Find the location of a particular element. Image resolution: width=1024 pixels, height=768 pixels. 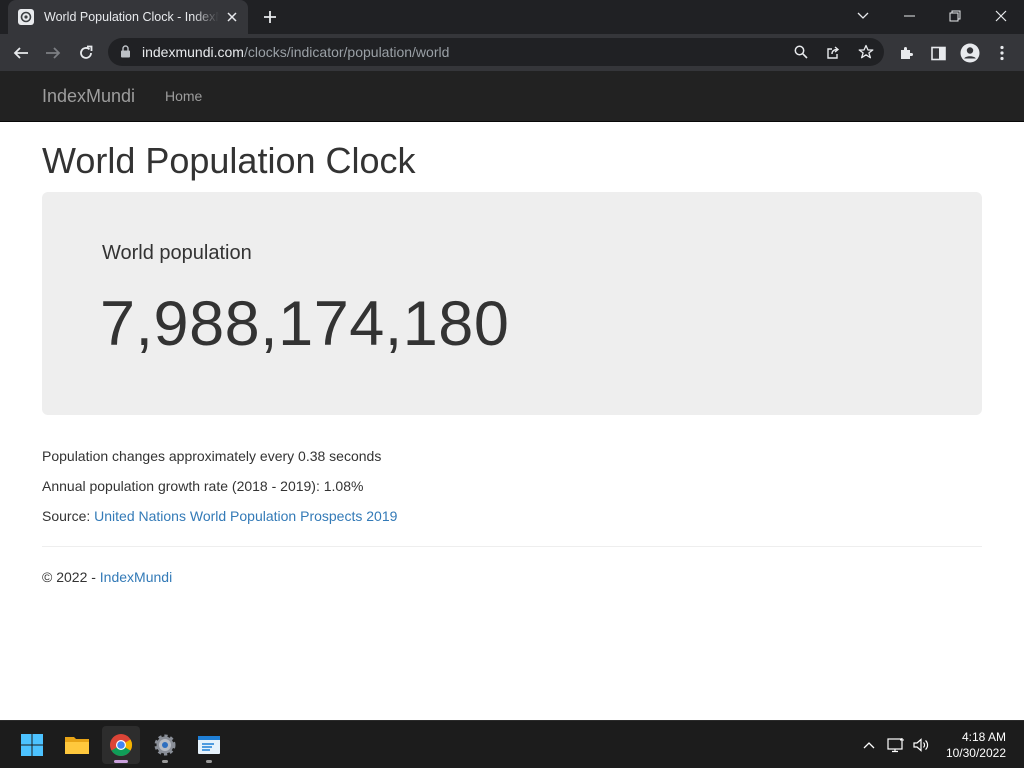

tab-search-icon is located at coordinates (863, 16).